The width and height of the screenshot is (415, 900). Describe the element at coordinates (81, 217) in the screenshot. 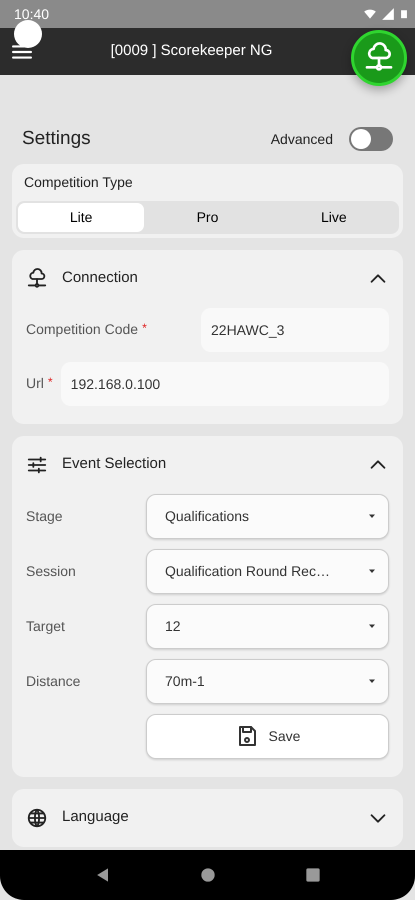

I see `competition-type-tab: Lite` at that location.